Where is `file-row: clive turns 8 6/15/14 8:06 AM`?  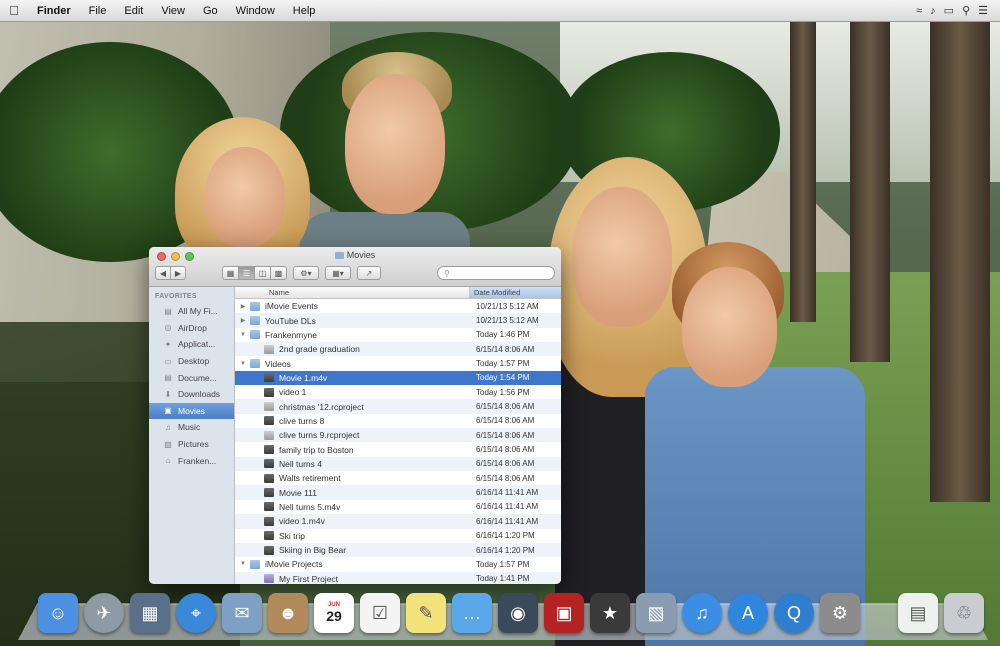 file-row: clive turns 8 6/15/14 8:06 AM is located at coordinates (398, 421).